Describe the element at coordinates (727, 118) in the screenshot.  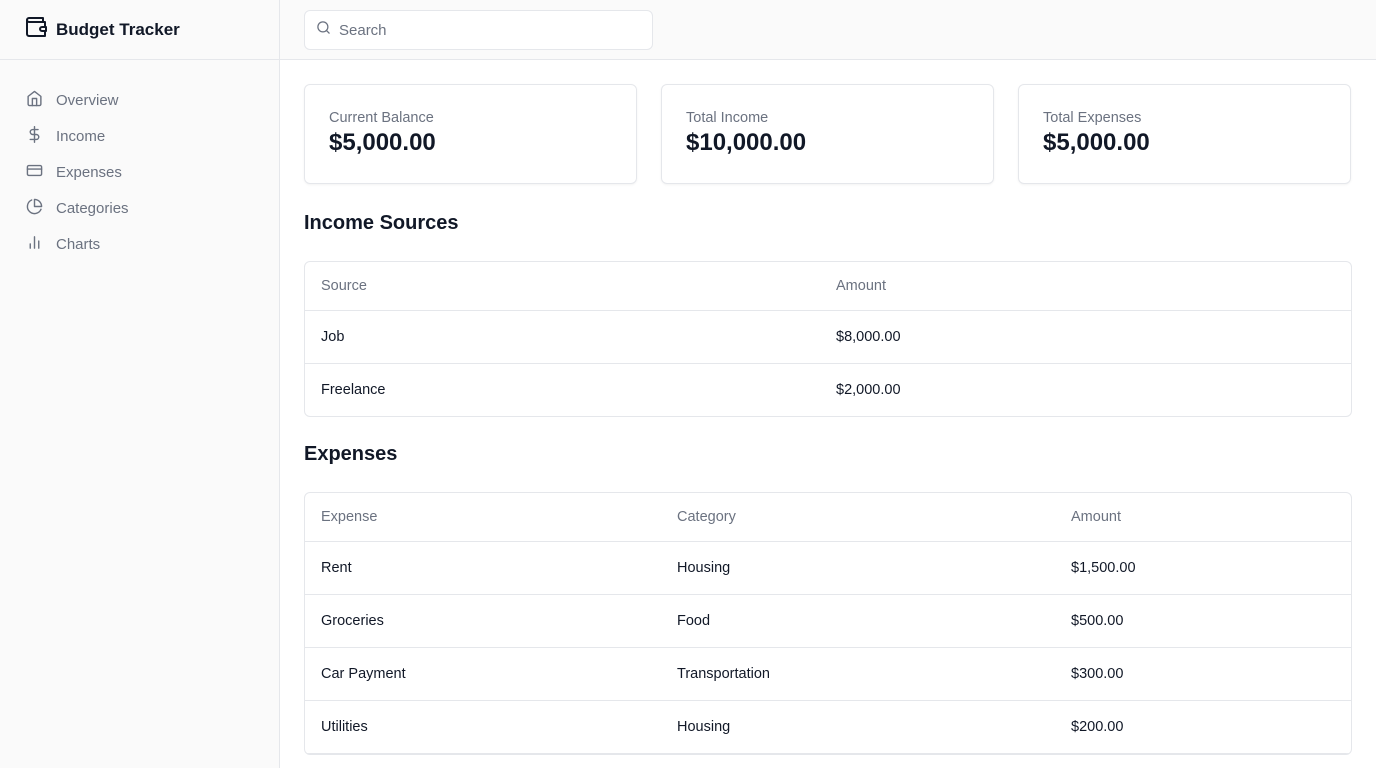
I see `card-label: Total Income` at that location.